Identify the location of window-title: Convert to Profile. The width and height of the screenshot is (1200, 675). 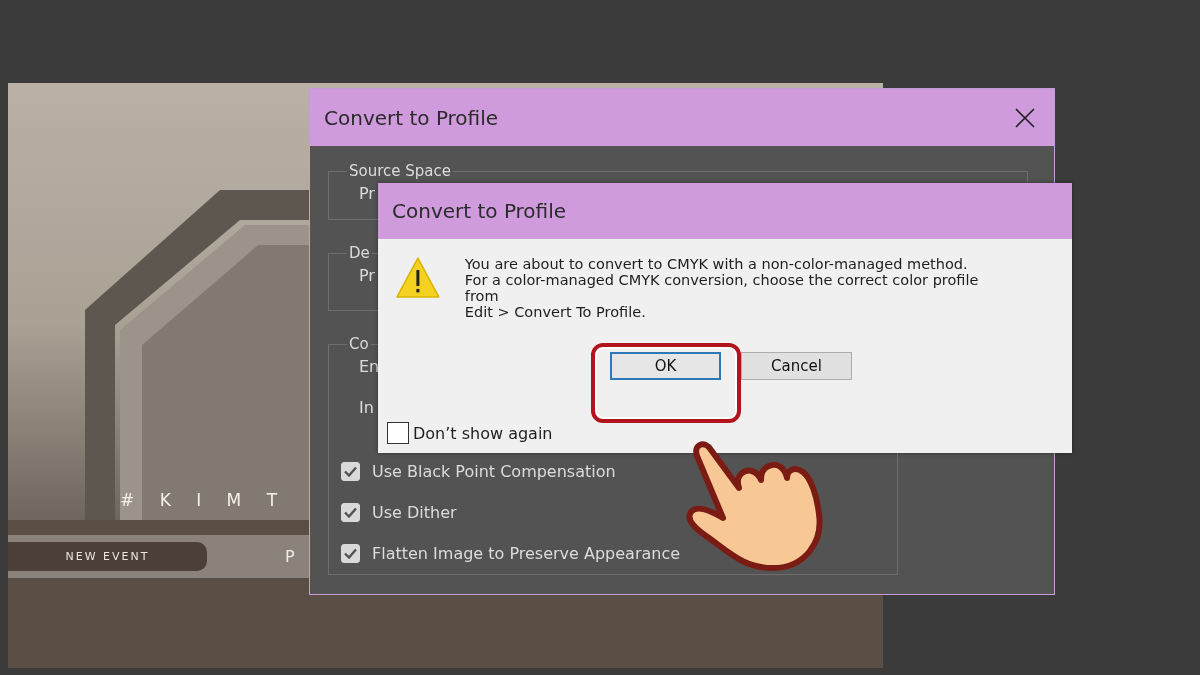
(411, 117).